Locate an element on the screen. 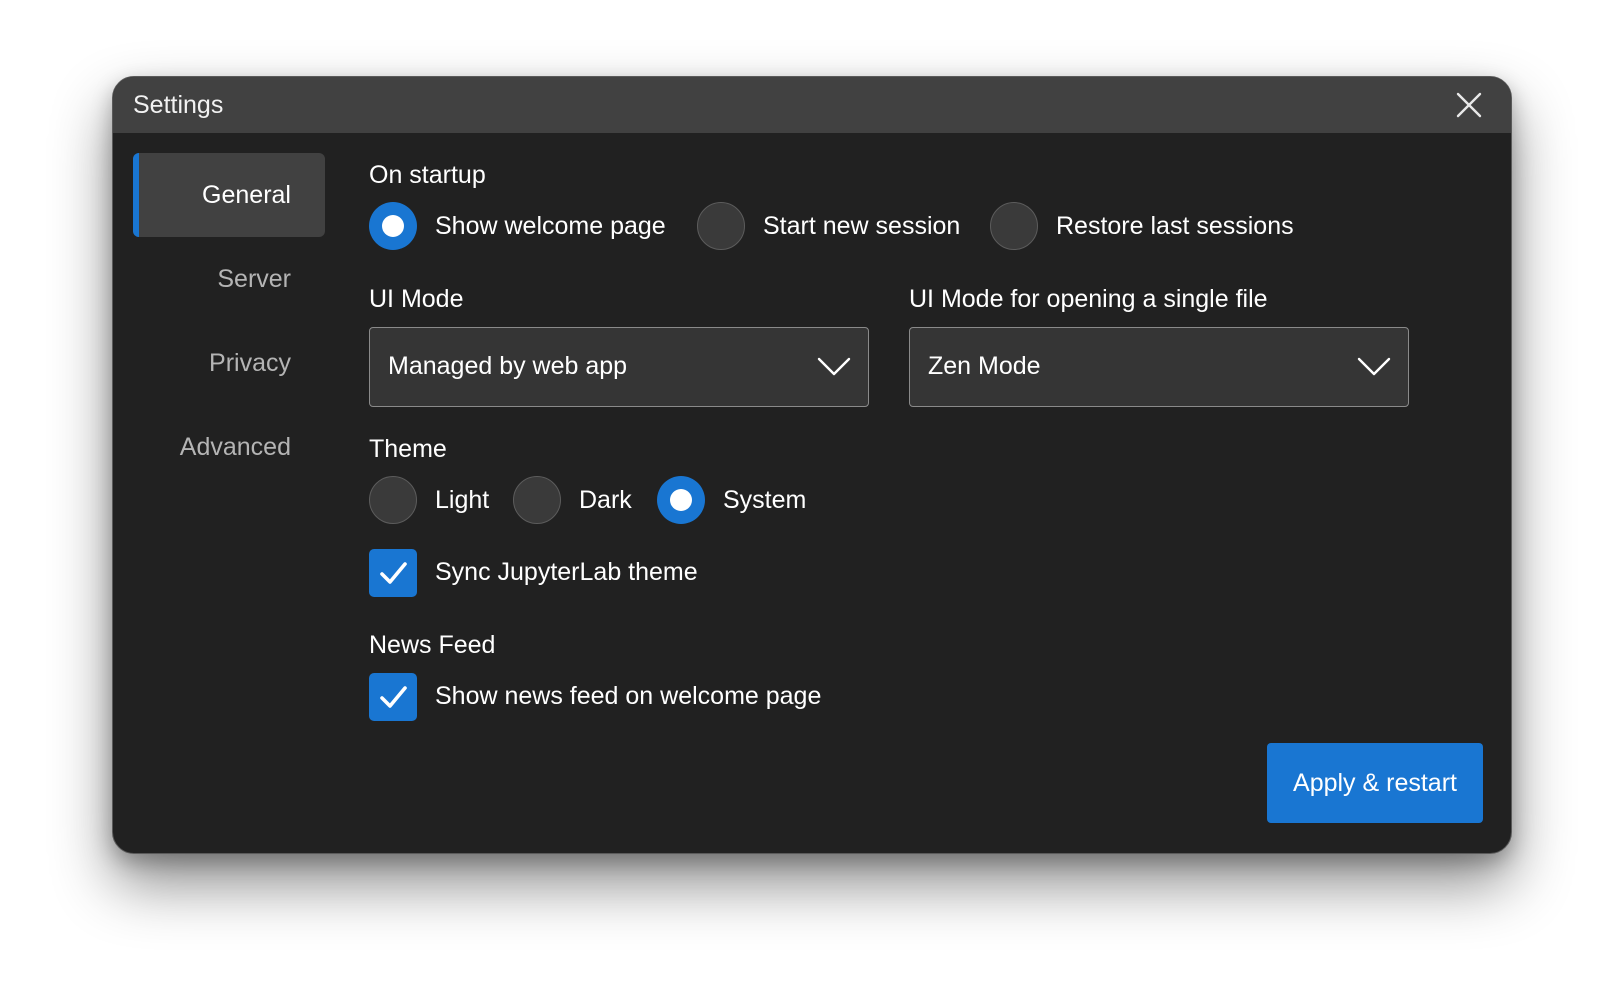 The height and width of the screenshot is (1000, 1624). sync-theme-checkbox is located at coordinates (393, 573).